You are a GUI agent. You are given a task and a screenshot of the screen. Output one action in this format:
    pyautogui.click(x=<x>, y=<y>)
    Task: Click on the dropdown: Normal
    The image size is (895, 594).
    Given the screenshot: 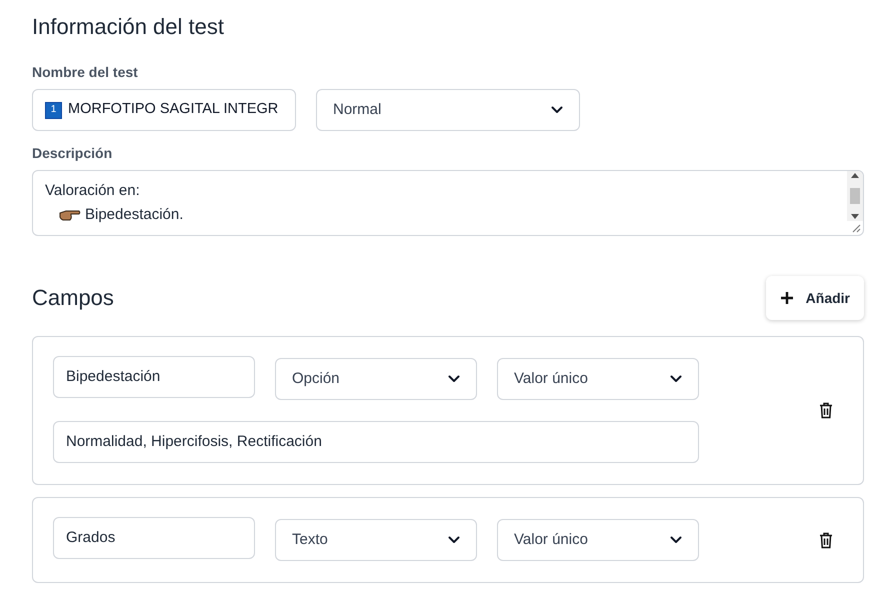 What is the action you would take?
    pyautogui.click(x=448, y=110)
    